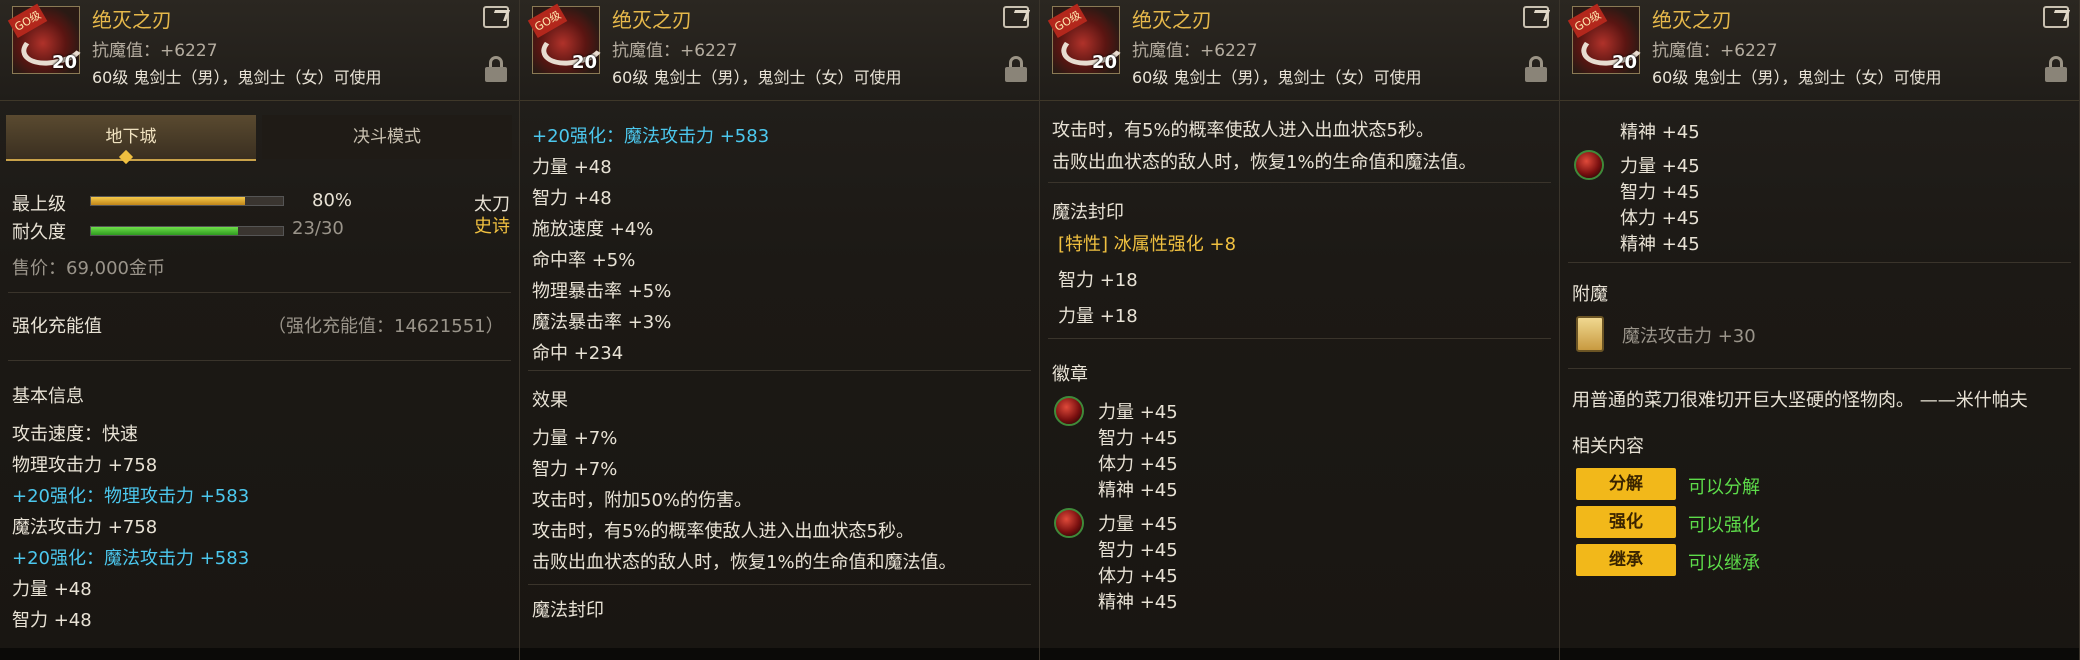 The height and width of the screenshot is (660, 2080). I want to click on top-grade-bar, so click(187, 201).